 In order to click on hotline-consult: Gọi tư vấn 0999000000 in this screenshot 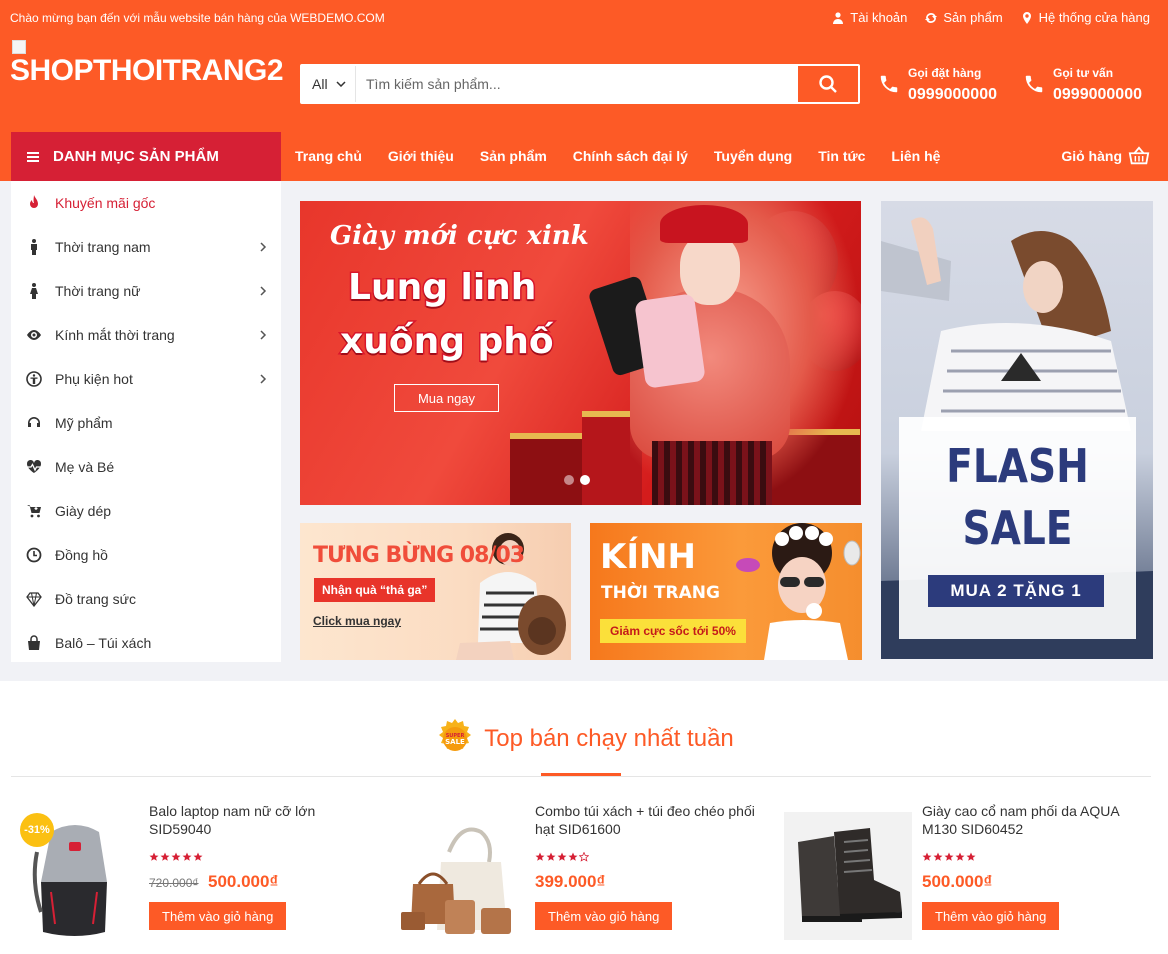, I will do `click(1082, 84)`.